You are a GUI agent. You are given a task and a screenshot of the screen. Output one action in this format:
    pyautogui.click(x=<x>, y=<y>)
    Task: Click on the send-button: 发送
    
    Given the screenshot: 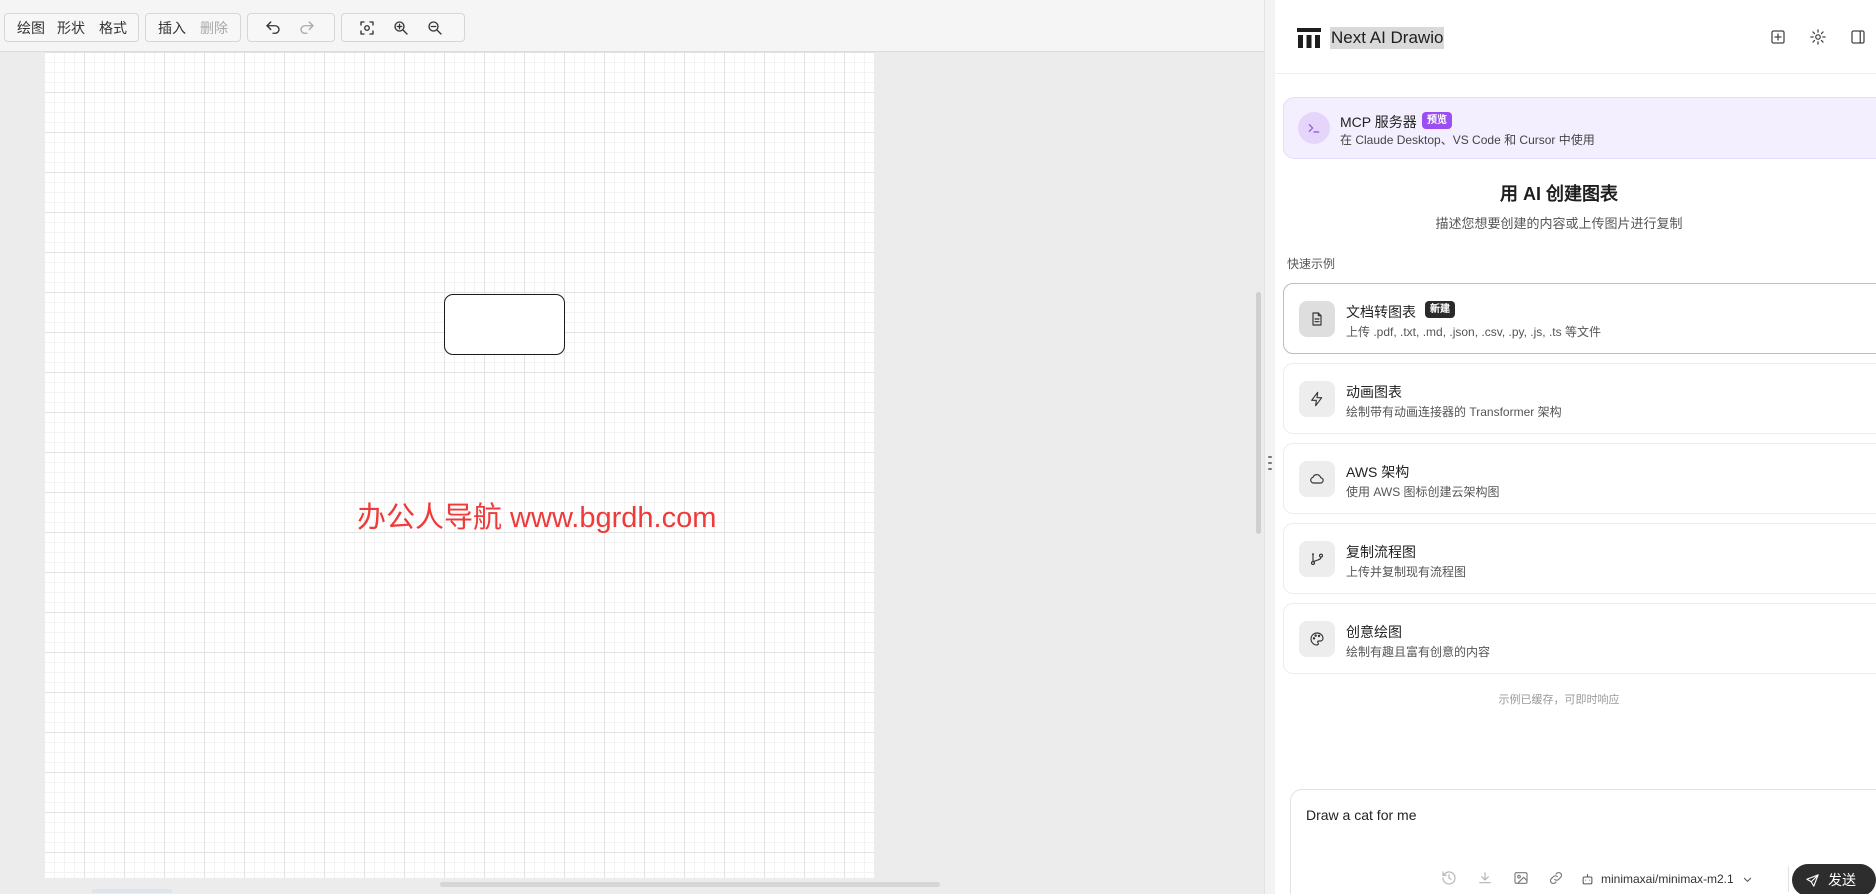 What is the action you would take?
    pyautogui.click(x=1834, y=879)
    